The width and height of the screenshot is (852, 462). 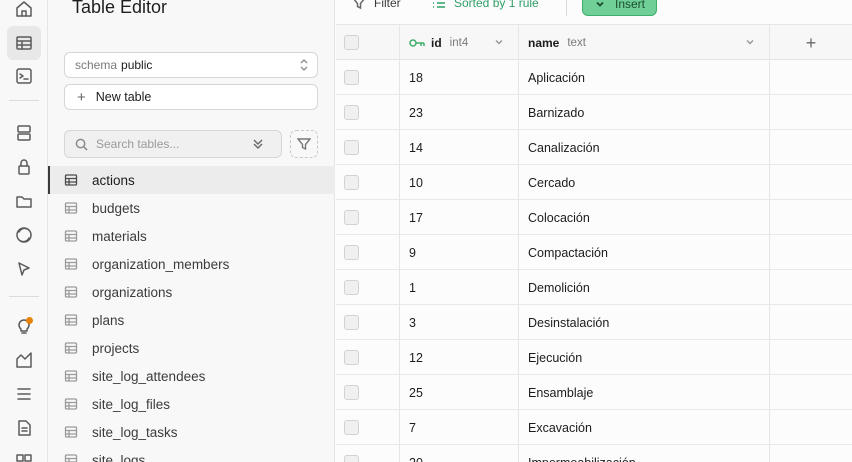 What do you see at coordinates (459, 392) in the screenshot?
I see `cell-id: 25` at bounding box center [459, 392].